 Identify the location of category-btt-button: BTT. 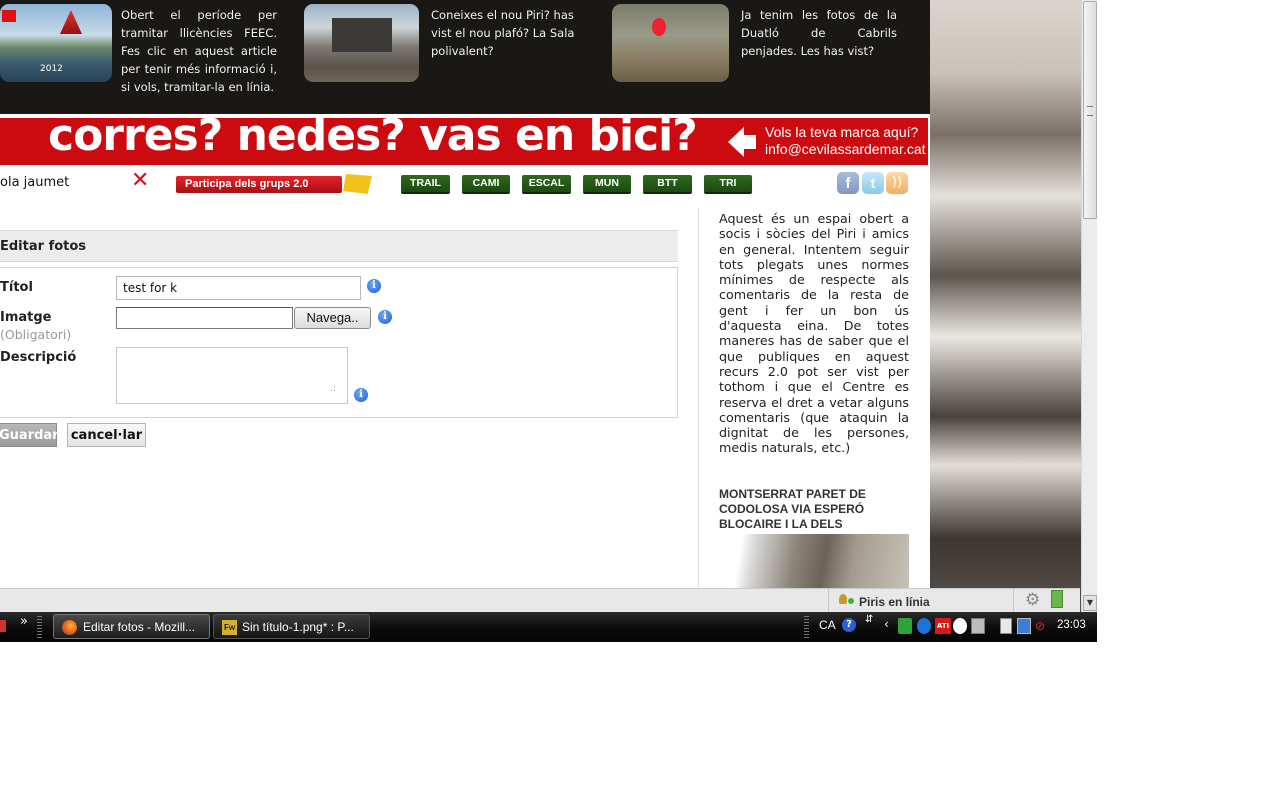
(667, 183).